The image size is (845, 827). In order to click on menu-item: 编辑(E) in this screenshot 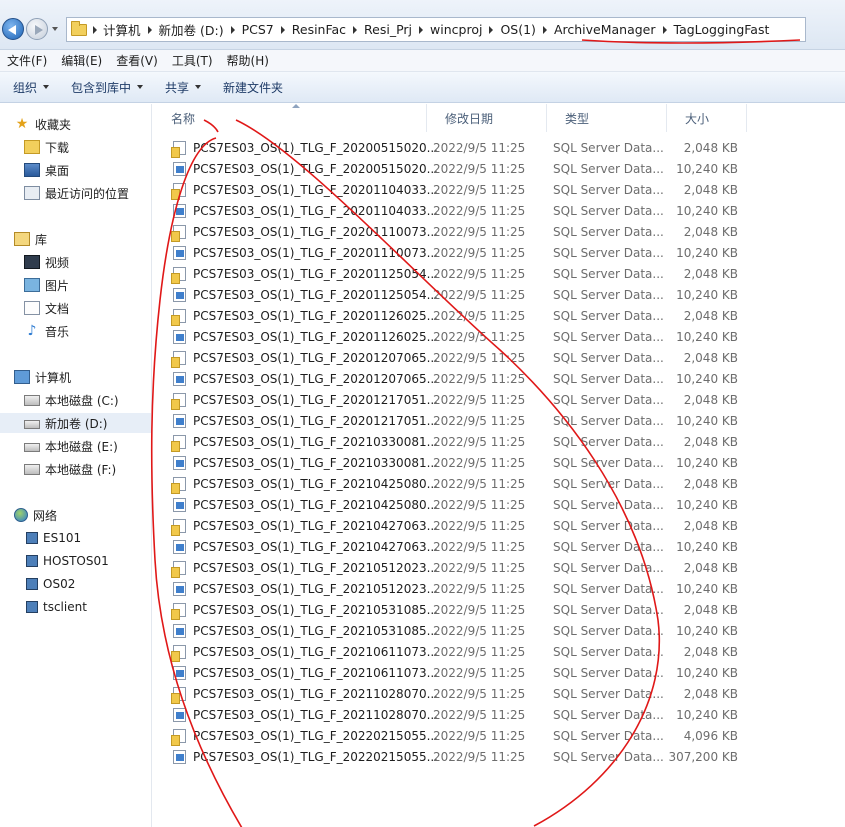, I will do `click(81, 60)`.